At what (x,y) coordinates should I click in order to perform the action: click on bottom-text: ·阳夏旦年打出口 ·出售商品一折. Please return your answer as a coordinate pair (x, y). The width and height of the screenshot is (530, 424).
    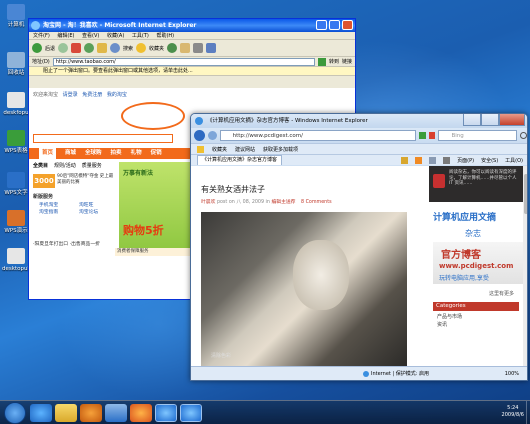
    Looking at the image, I should click on (66, 243).